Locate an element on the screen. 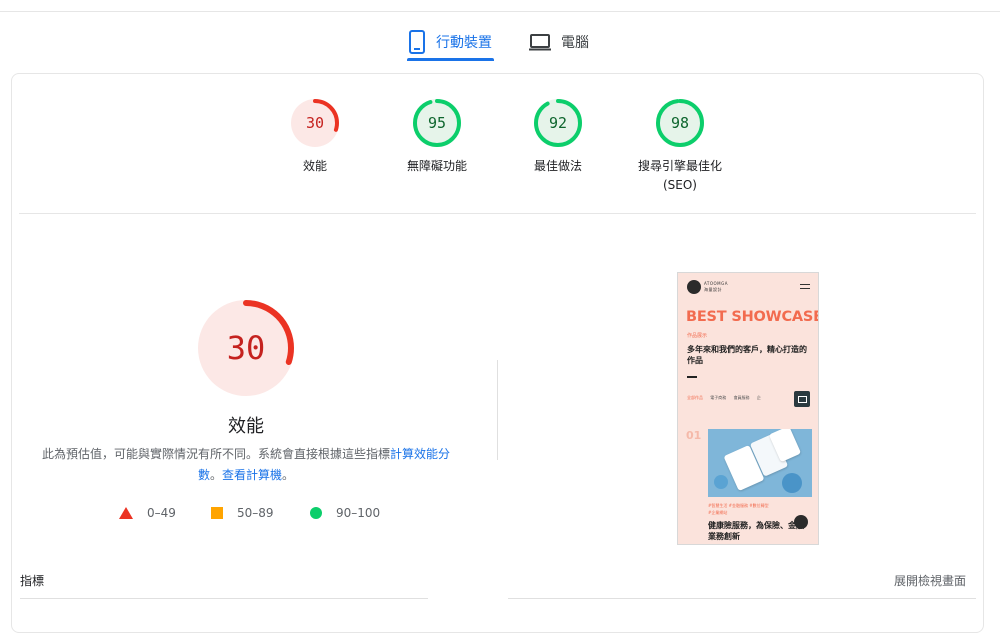 The width and height of the screenshot is (1000, 633). gauge-label-performance: 效能 is located at coordinates (315, 166).